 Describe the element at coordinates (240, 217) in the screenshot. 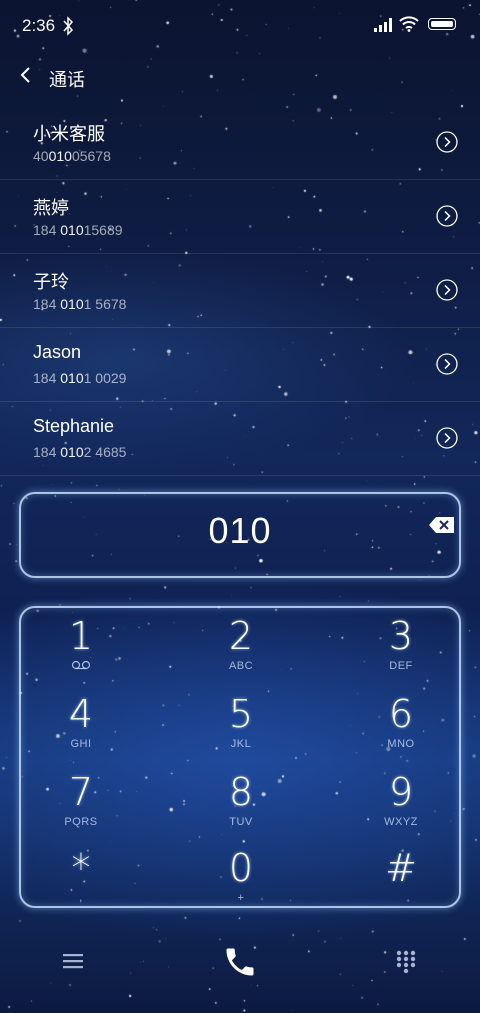

I see `contact-row: 燕婷 184 01015689` at that location.